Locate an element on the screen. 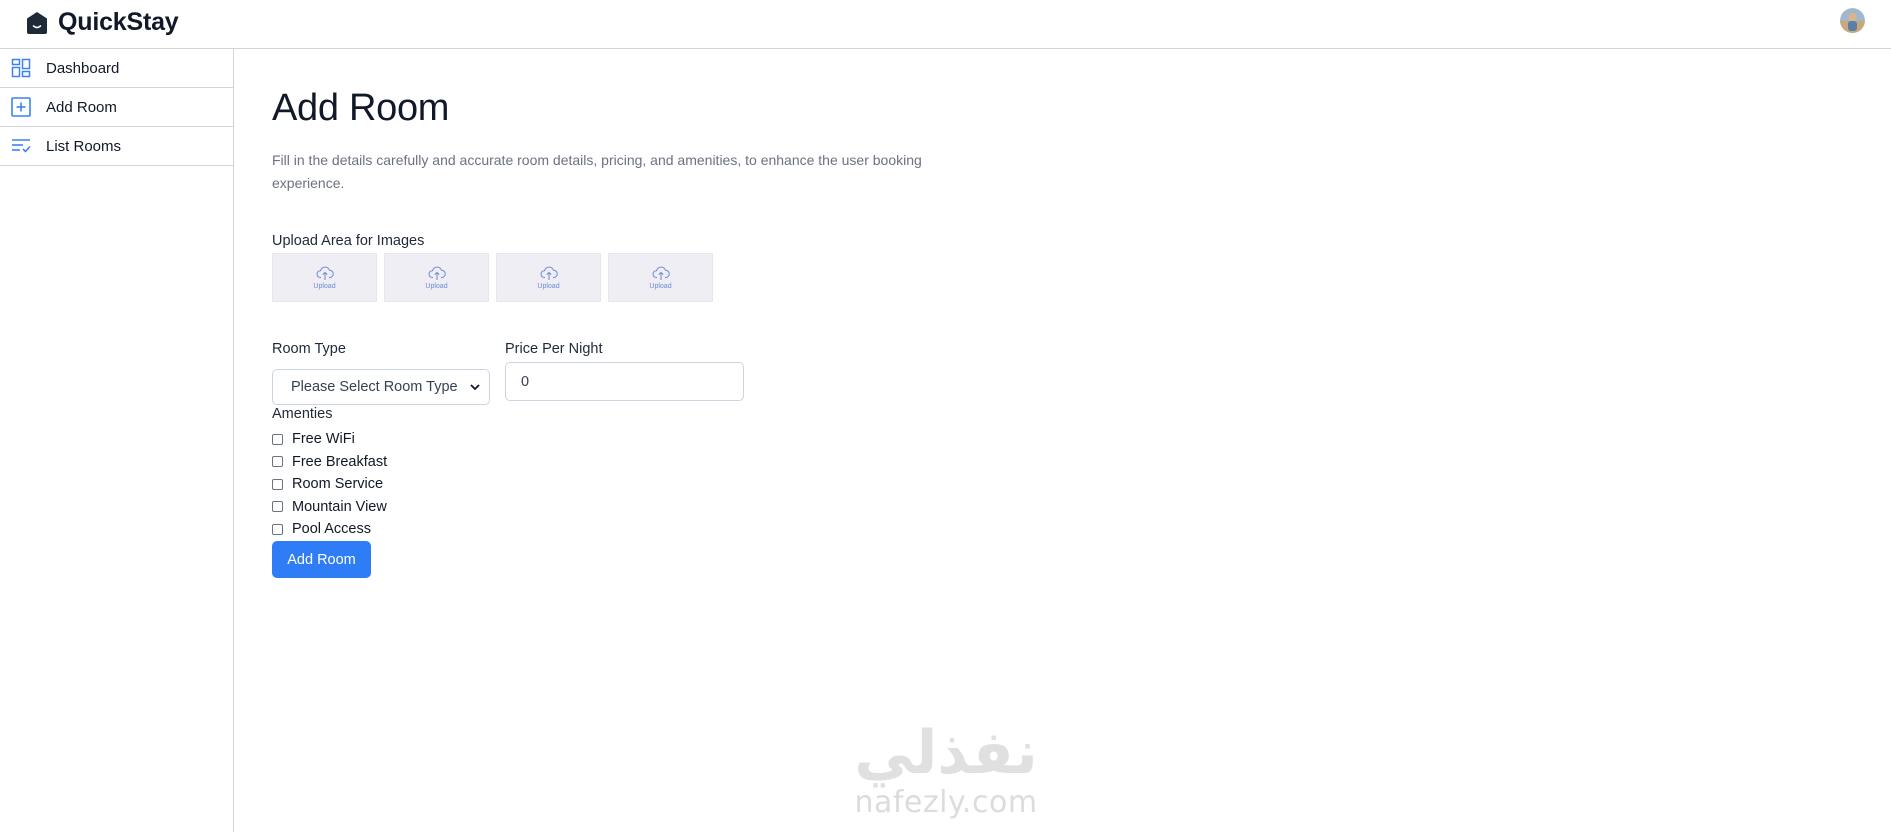 This screenshot has height=832, width=1891. amenities-label: Amenties is located at coordinates (302, 414).